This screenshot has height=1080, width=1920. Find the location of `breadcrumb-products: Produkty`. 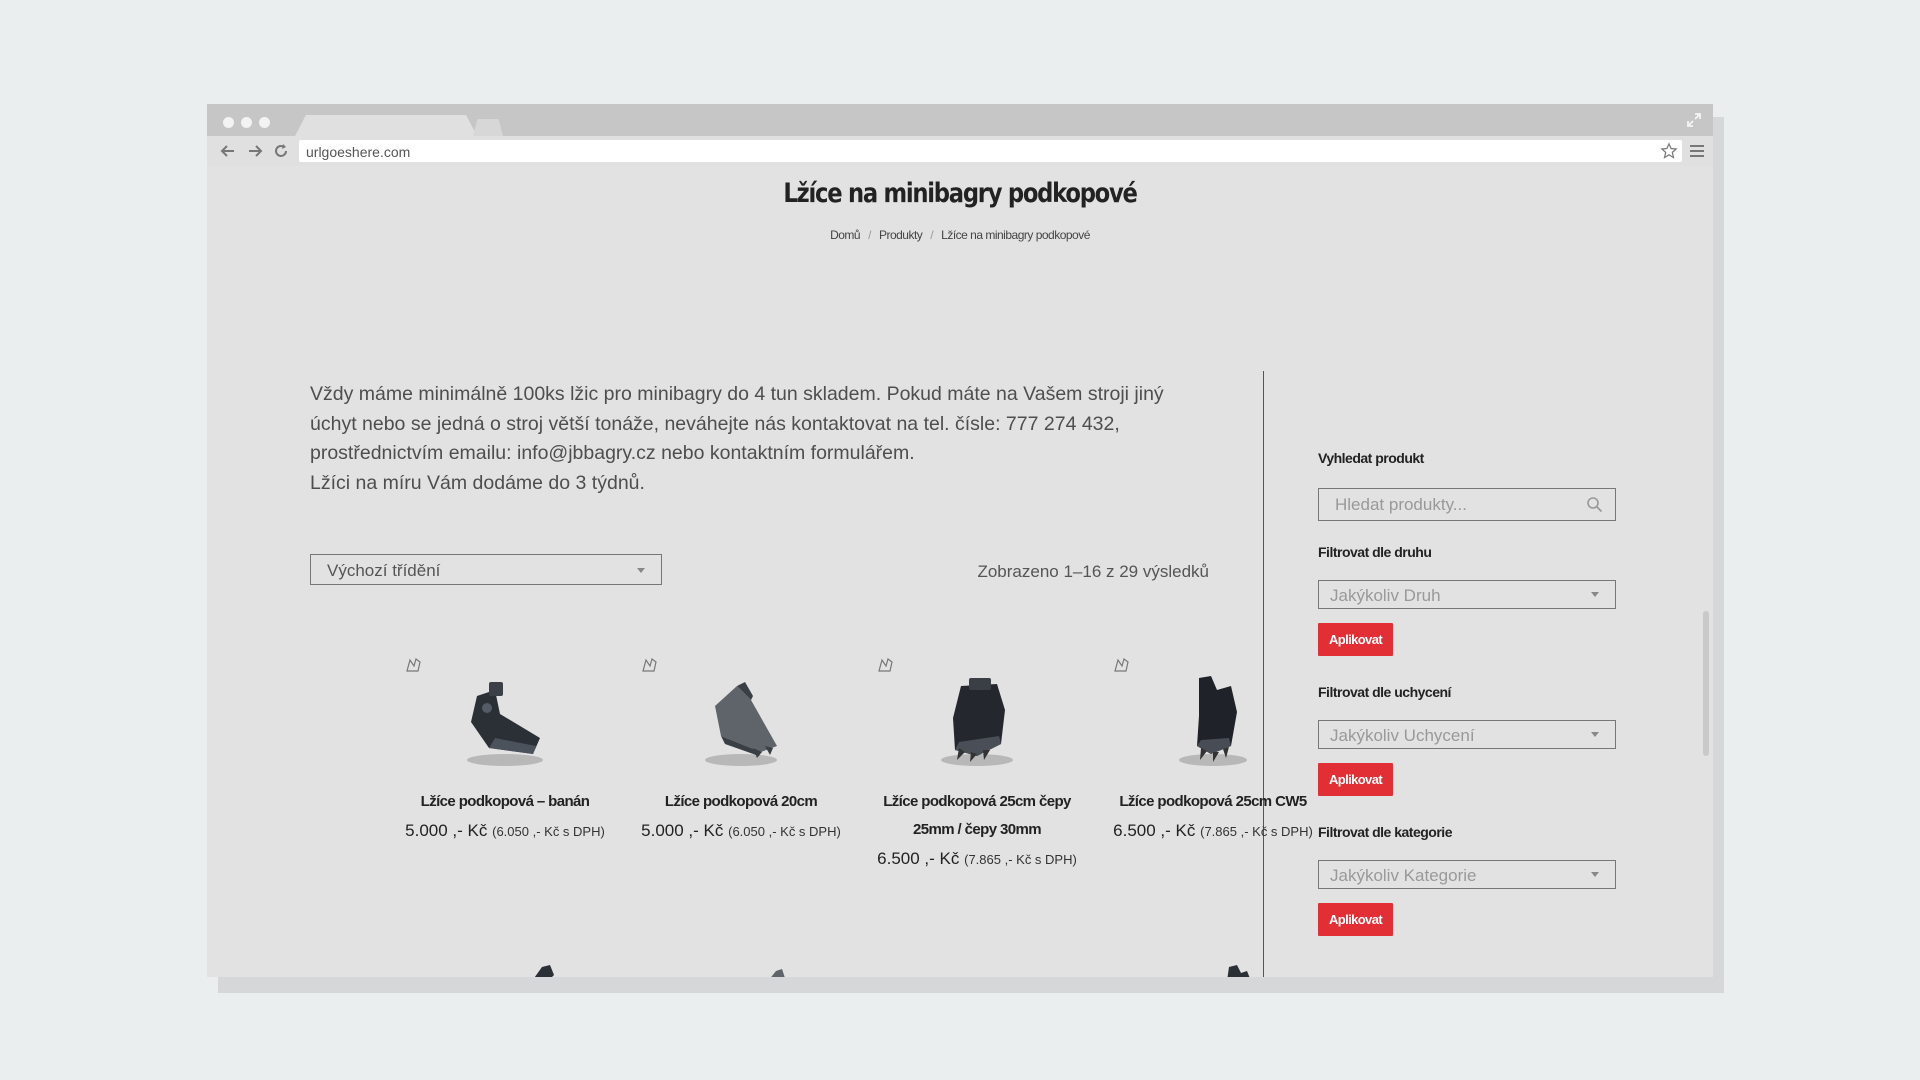

breadcrumb-products: Produkty is located at coordinates (901, 235).